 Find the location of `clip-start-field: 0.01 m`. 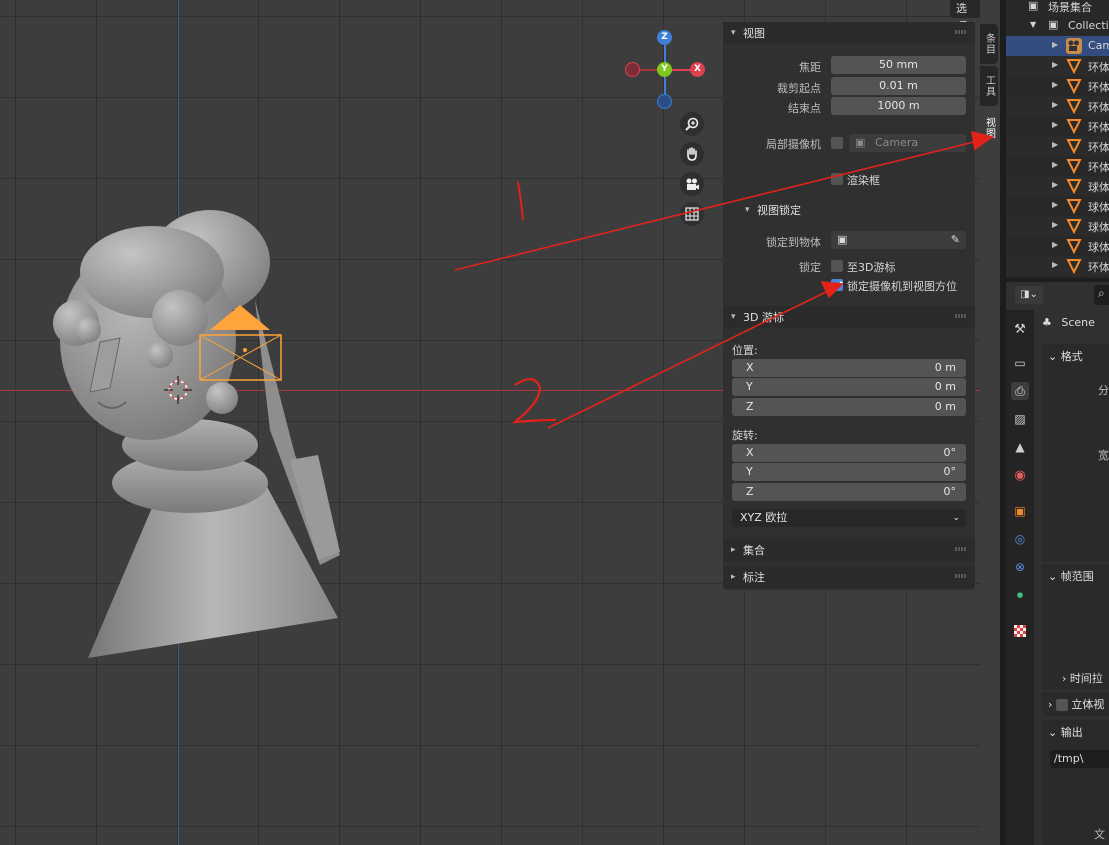

clip-start-field: 0.01 m is located at coordinates (898, 86).